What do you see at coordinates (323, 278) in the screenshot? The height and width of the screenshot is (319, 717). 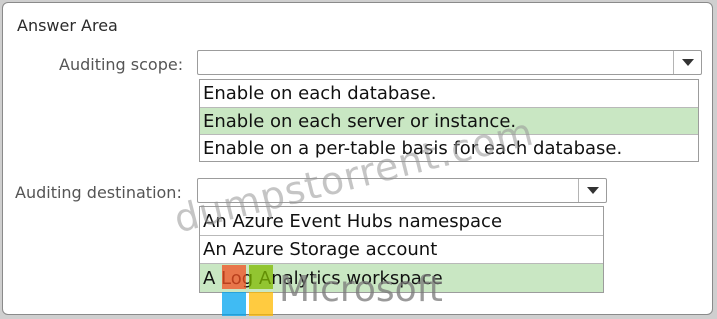 I see `option-label: A Log Analytics workspace` at bounding box center [323, 278].